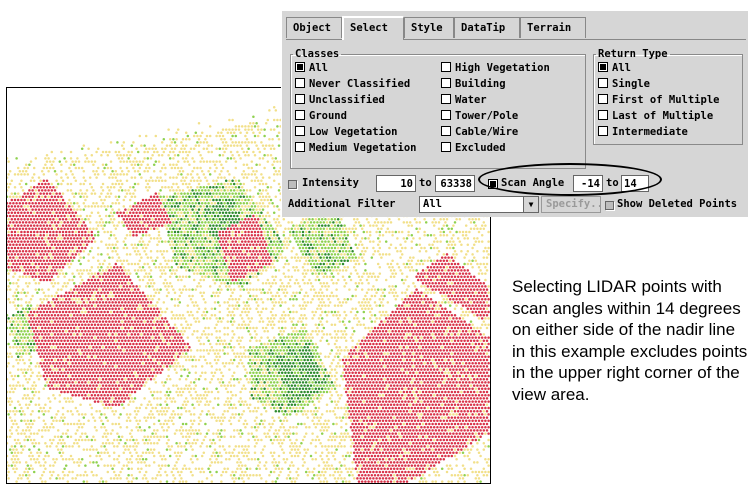 This screenshot has height=484, width=748. What do you see at coordinates (362, 148) in the screenshot?
I see `checkbox-label: Medium Vegetation` at bounding box center [362, 148].